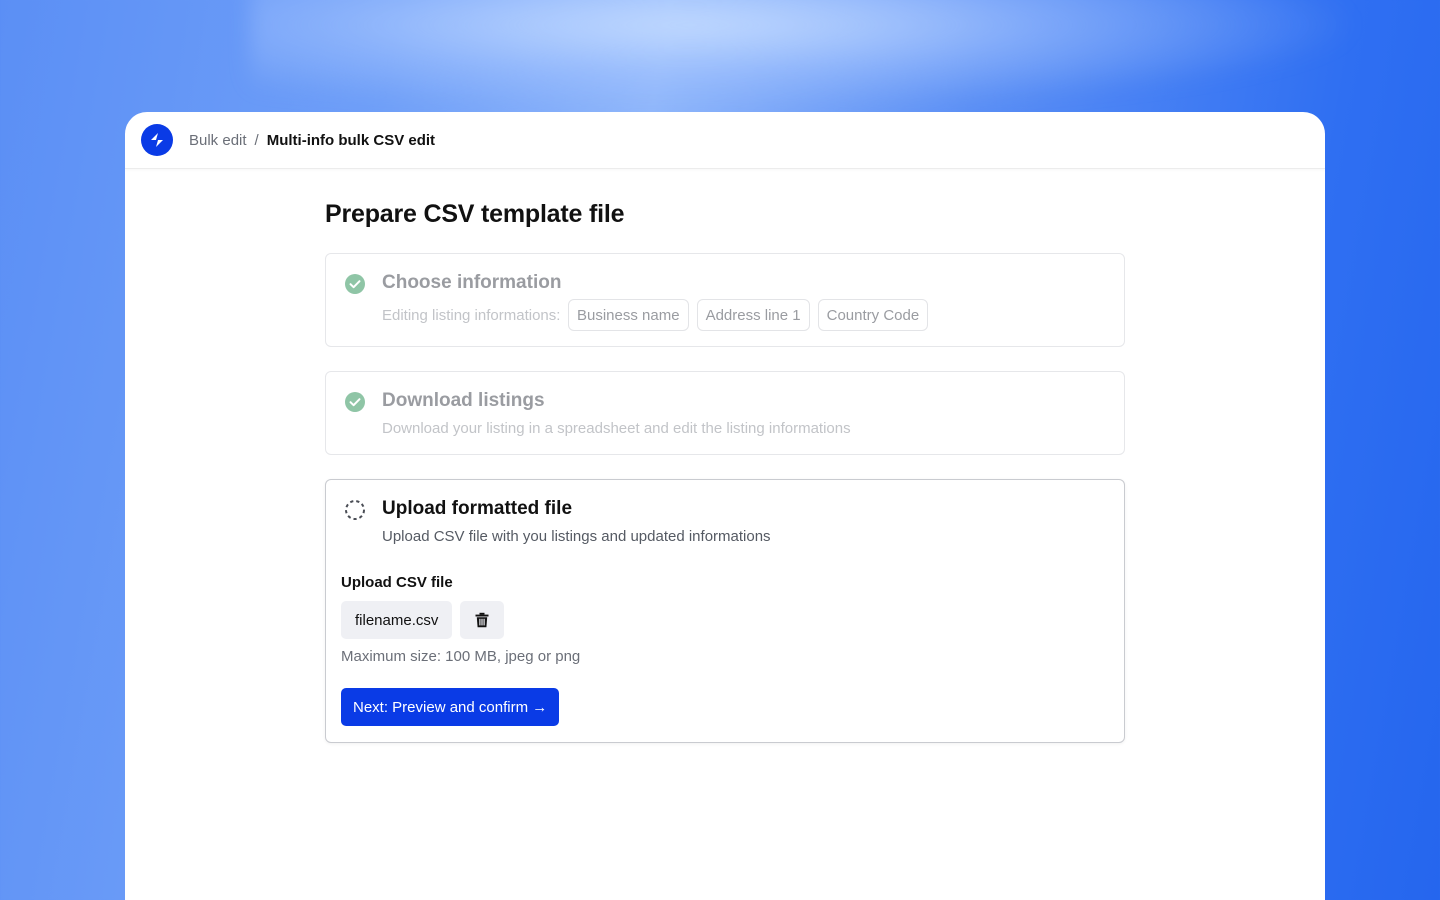 This screenshot has height=900, width=1440. Describe the element at coordinates (450, 707) in the screenshot. I see `next-preview-confirm-button: Next: Preview and confirm →` at that location.